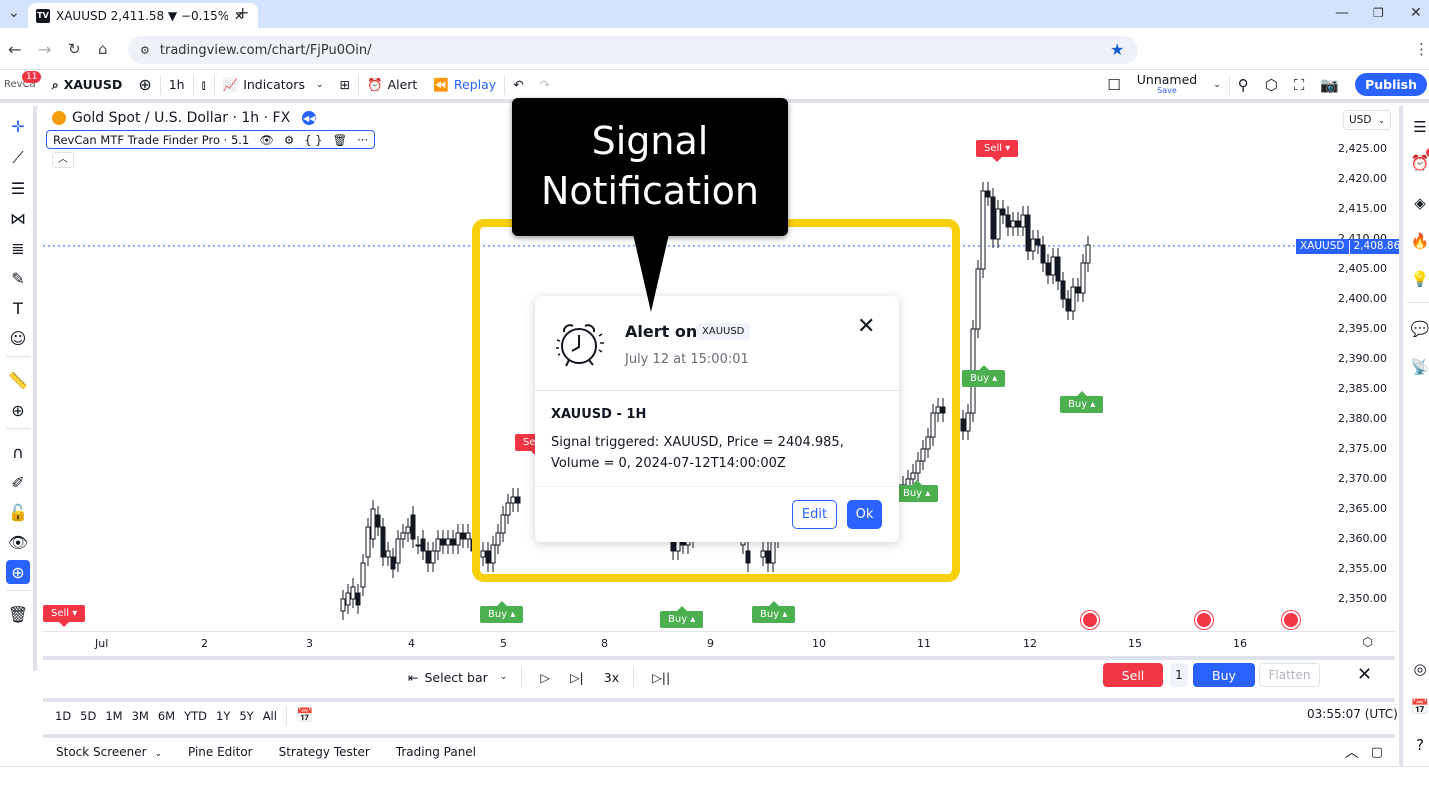  Describe the element at coordinates (1113, 85) in the screenshot. I see `watchlist-square-icon: ☐` at that location.